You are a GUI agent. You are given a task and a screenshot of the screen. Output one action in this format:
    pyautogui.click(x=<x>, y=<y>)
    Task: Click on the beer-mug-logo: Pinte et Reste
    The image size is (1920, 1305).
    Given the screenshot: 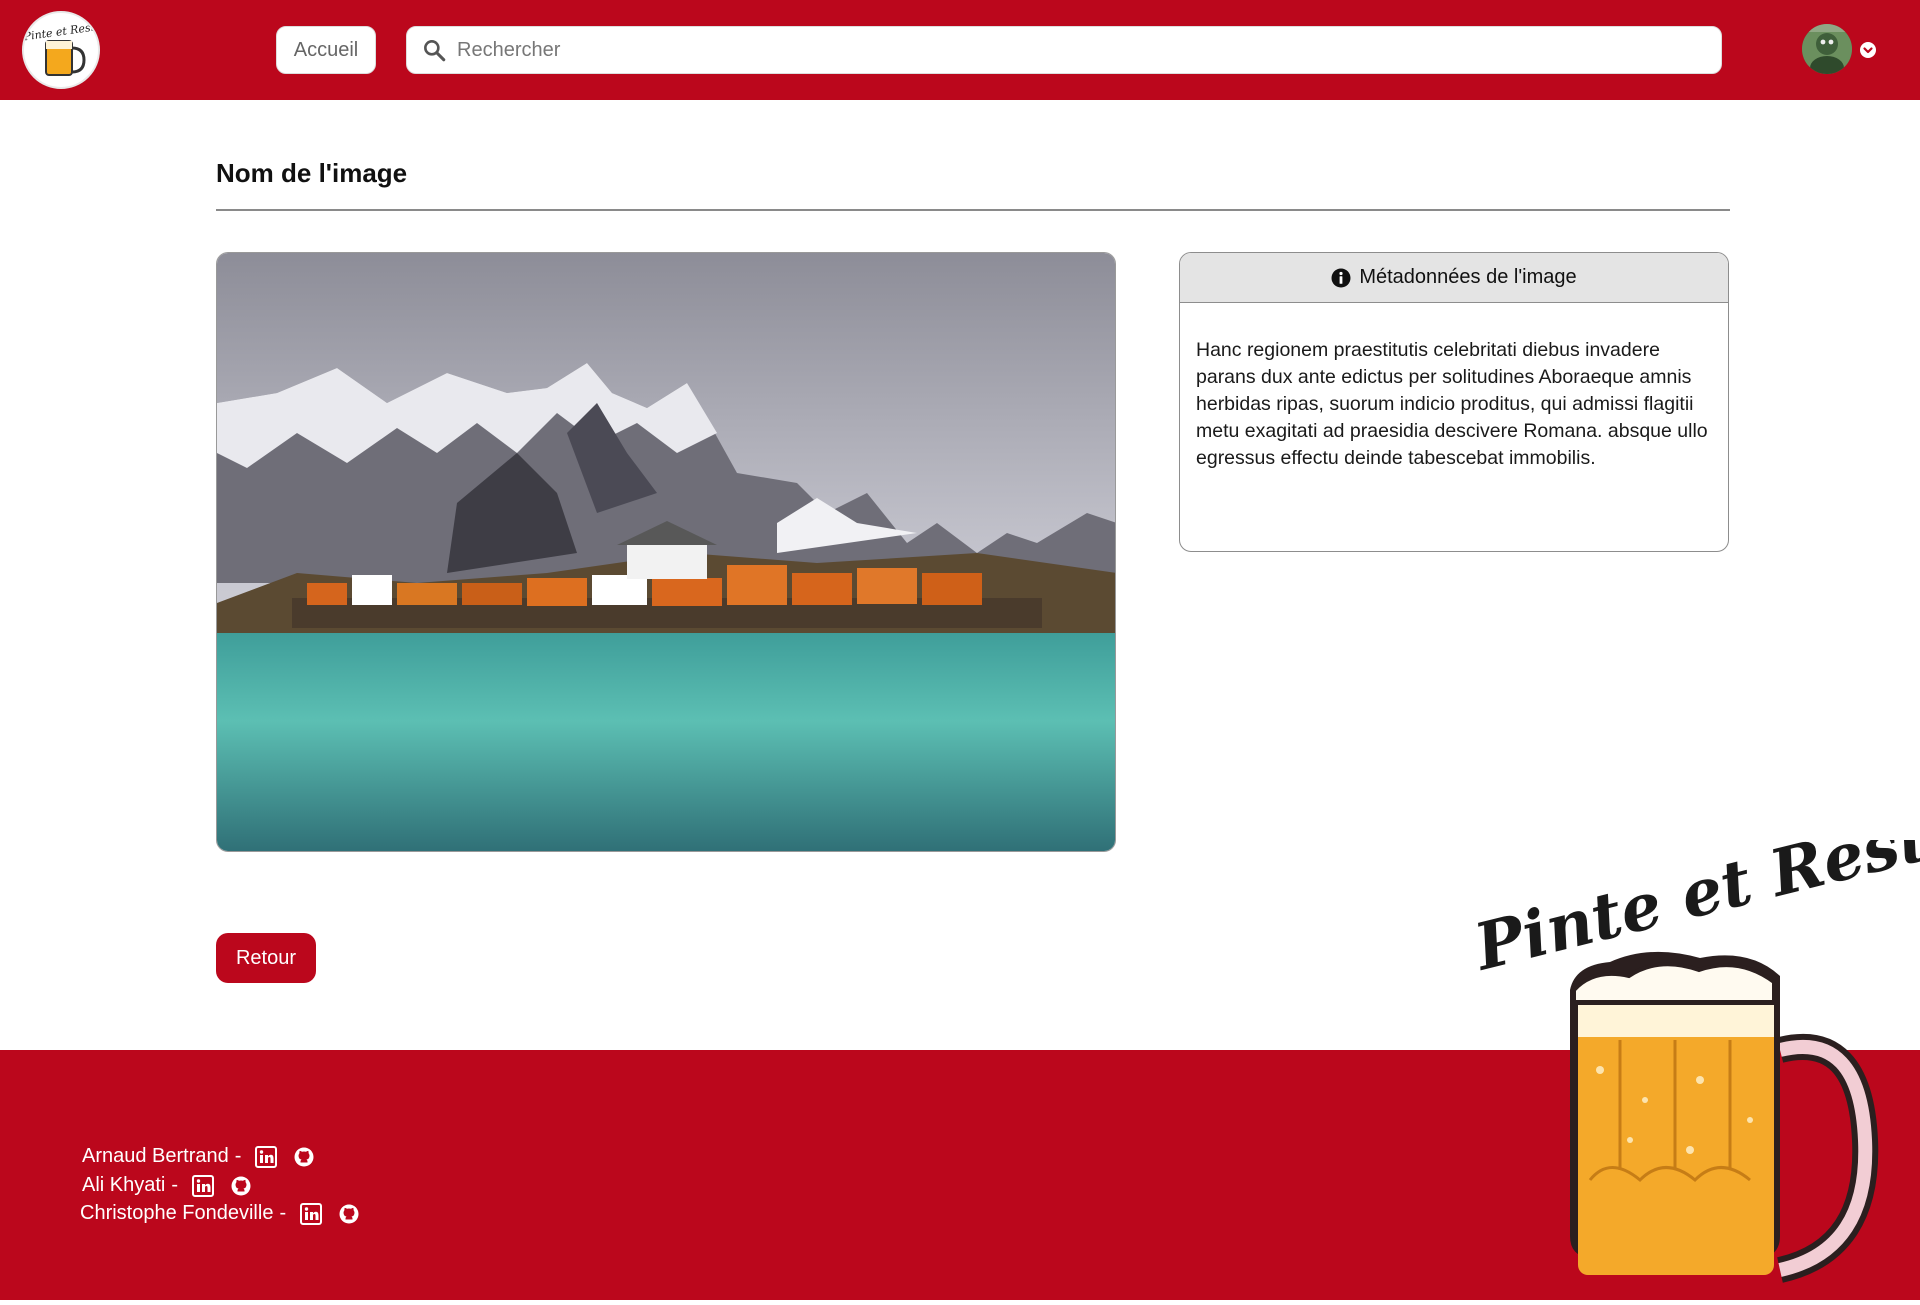 What is the action you would take?
    pyautogui.click(x=62, y=48)
    